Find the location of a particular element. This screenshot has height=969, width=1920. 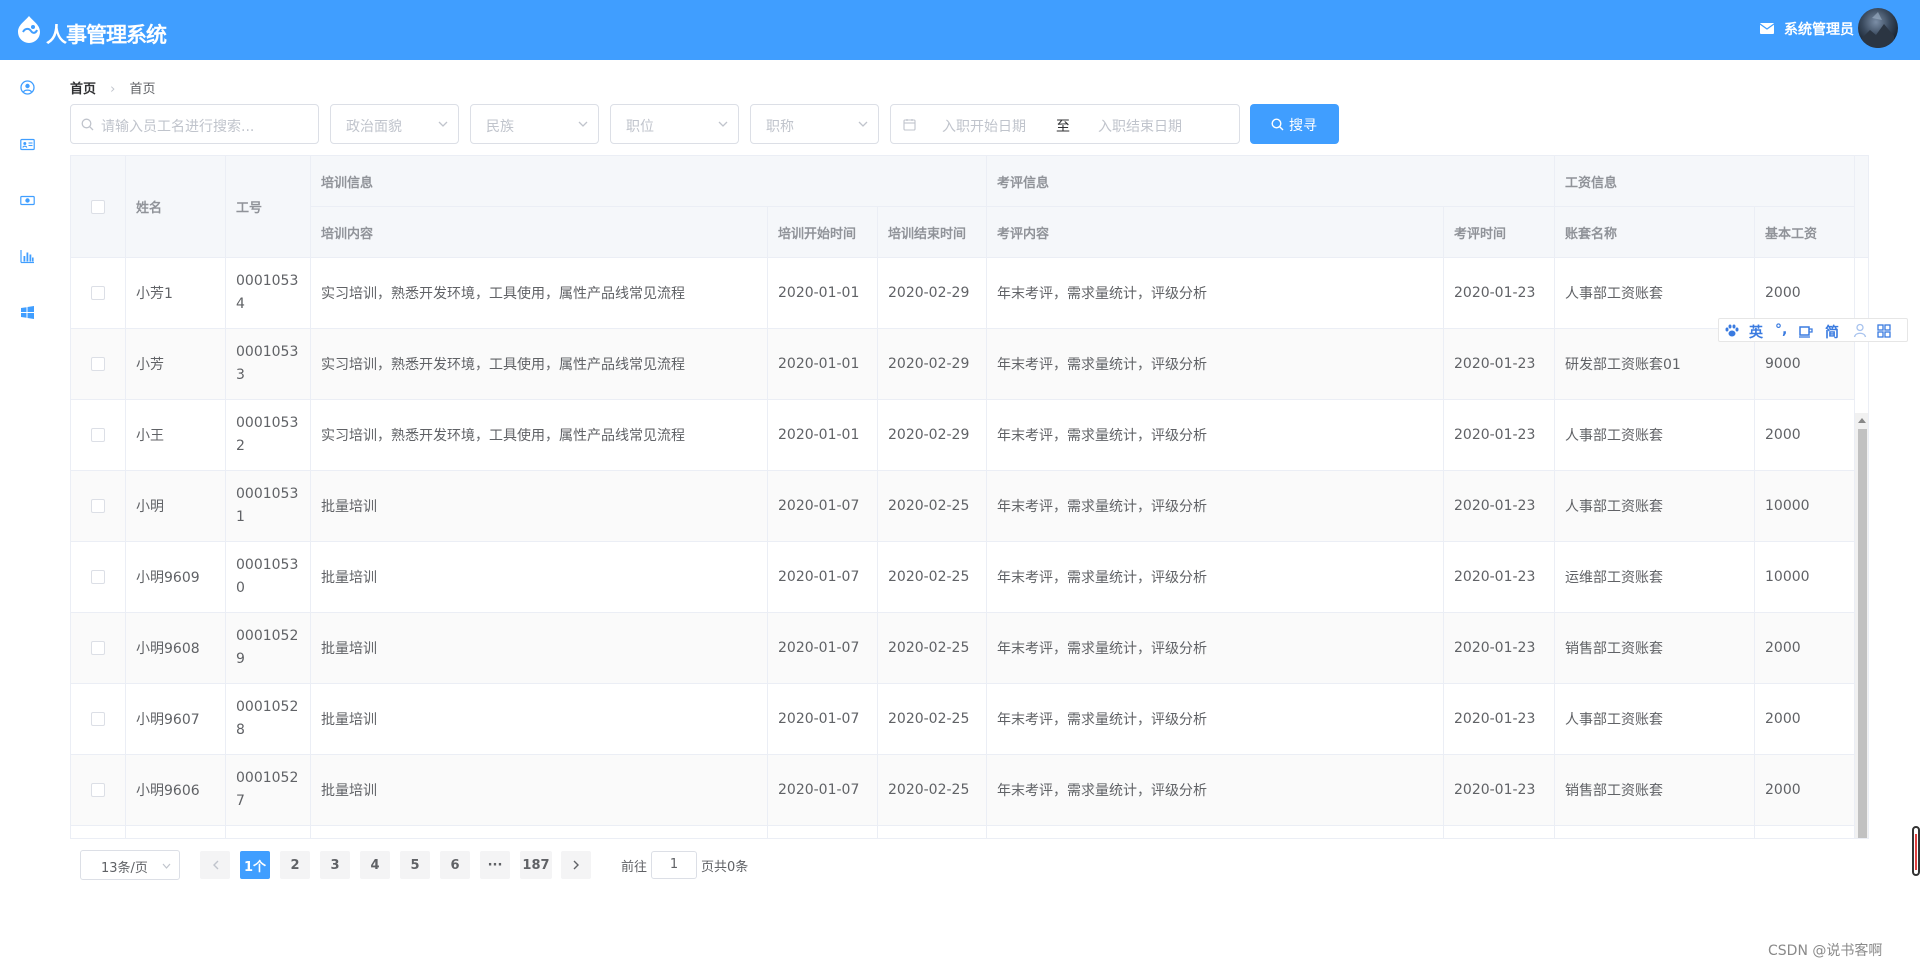

page-button: 4 is located at coordinates (375, 865).